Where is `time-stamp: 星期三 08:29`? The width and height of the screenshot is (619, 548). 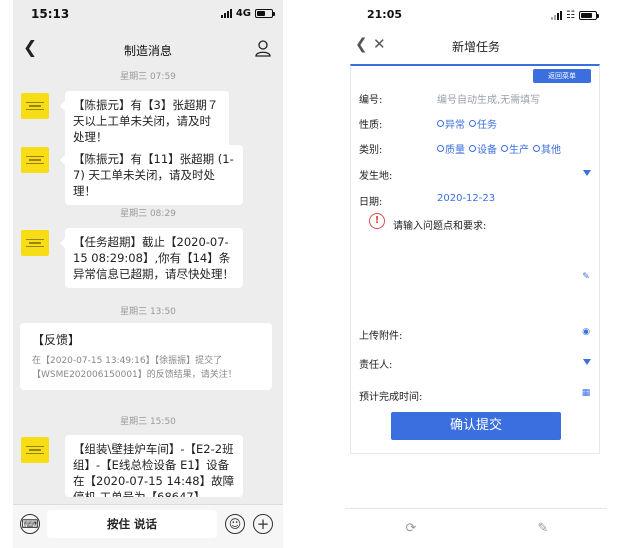 time-stamp: 星期三 08:29 is located at coordinates (148, 214).